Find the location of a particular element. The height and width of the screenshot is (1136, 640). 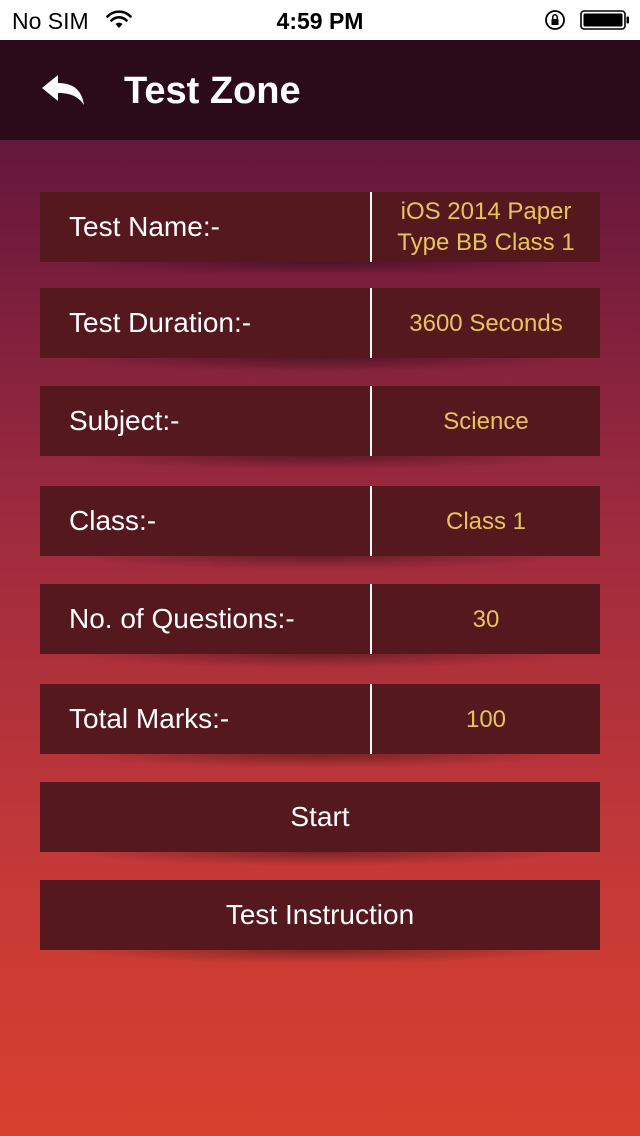

detail-label: Total Marks:- is located at coordinates (149, 718).